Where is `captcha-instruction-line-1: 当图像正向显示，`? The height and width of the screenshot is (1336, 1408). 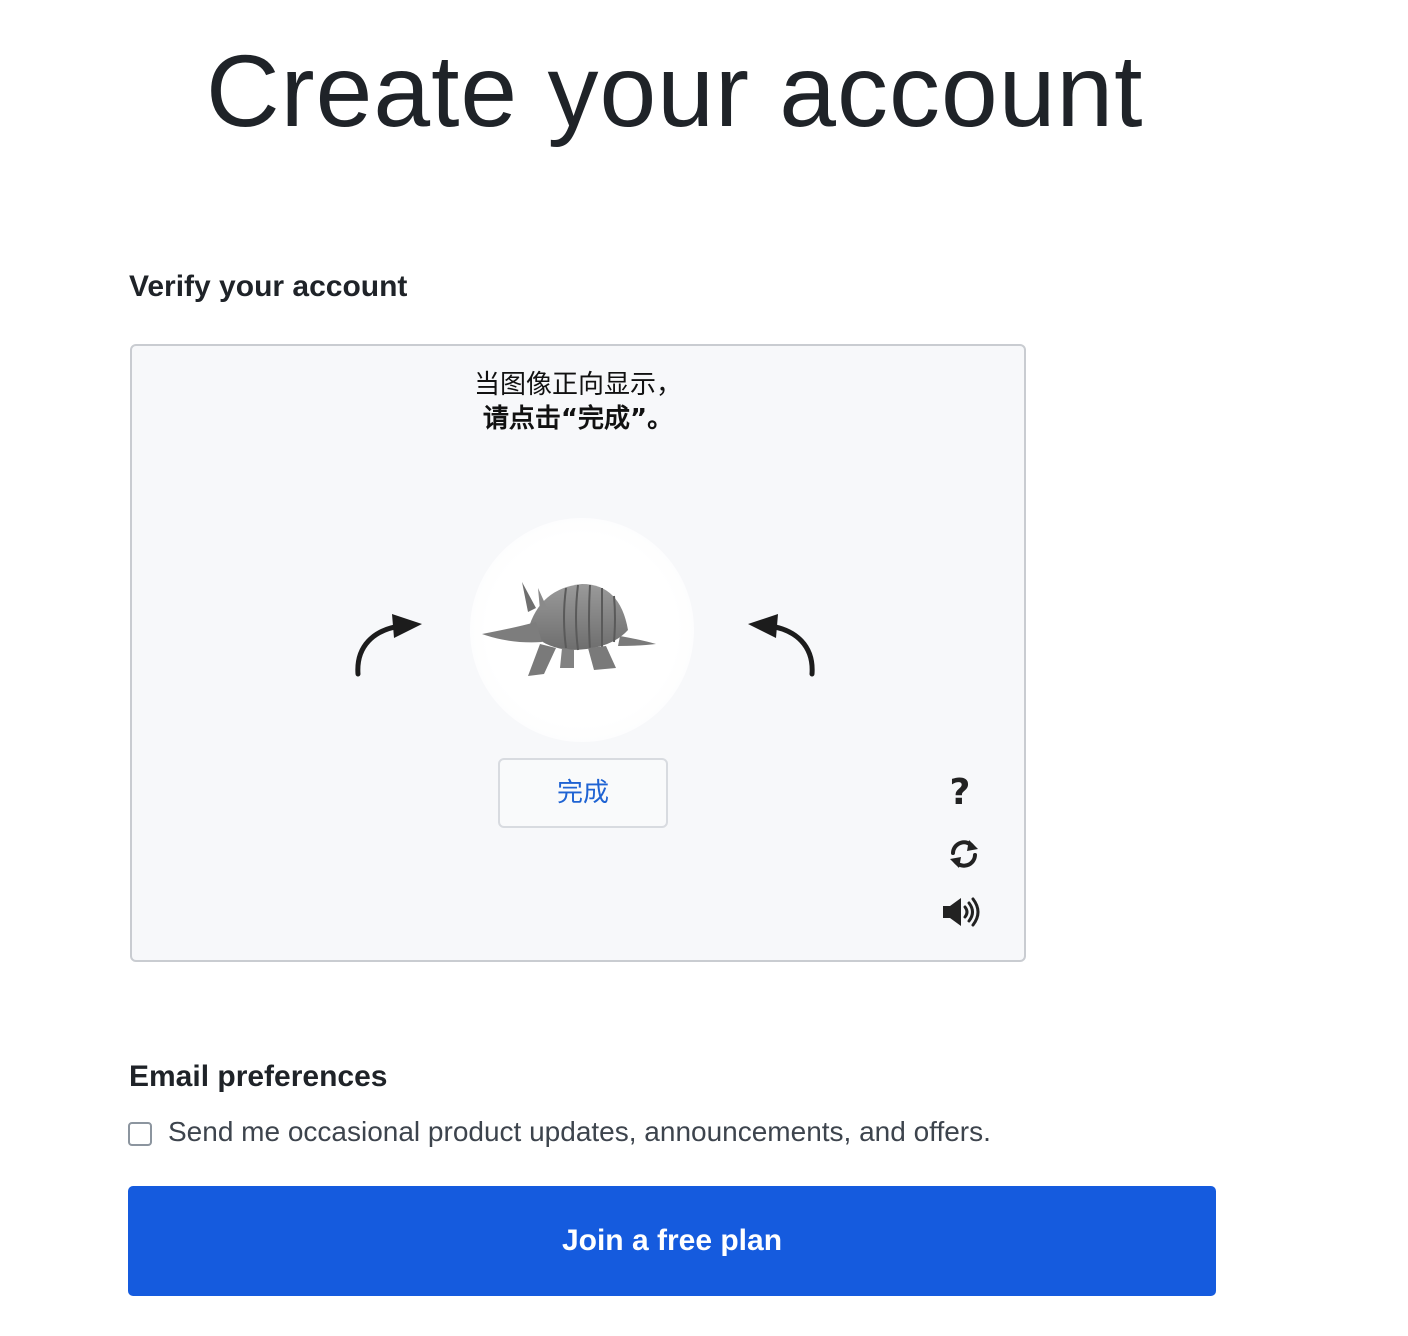 captcha-instruction-line-1: 当图像正向显示， is located at coordinates (577, 385).